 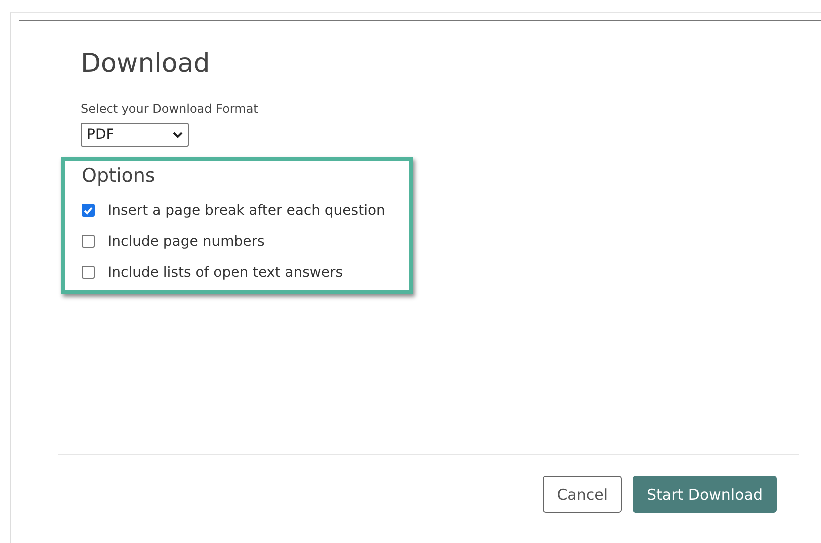 What do you see at coordinates (170, 109) in the screenshot?
I see `format-label: Select your Download Format` at bounding box center [170, 109].